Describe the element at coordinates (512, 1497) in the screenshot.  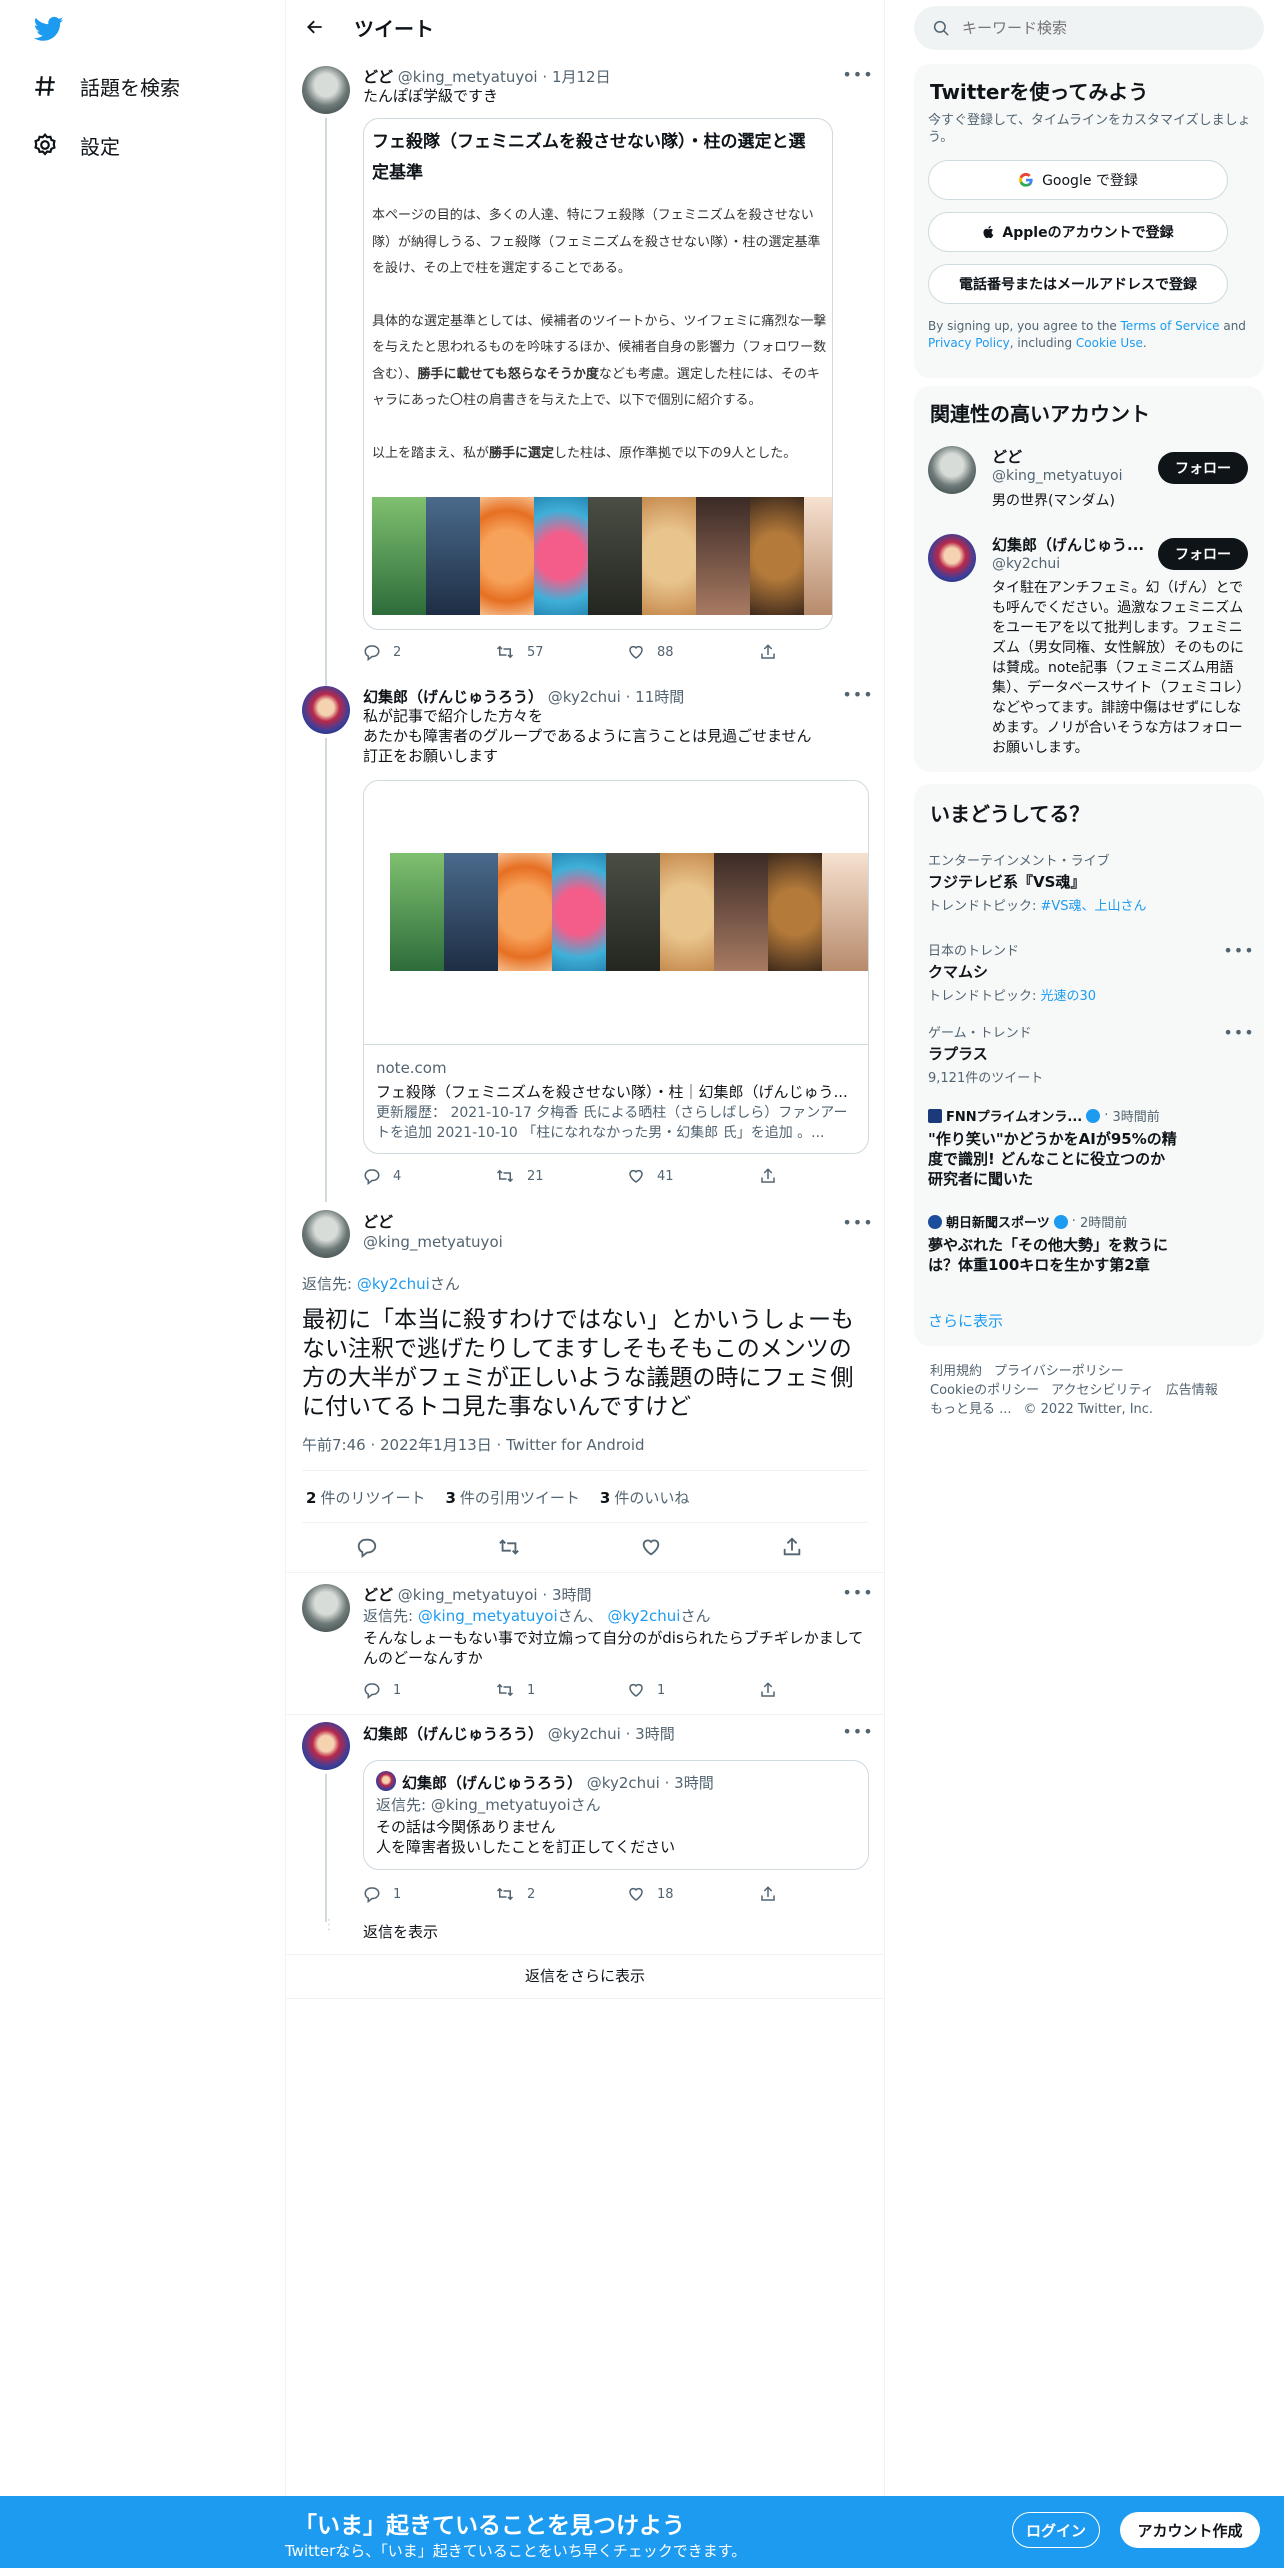
I see `quote-stat: 3 件の引用ツイート` at that location.